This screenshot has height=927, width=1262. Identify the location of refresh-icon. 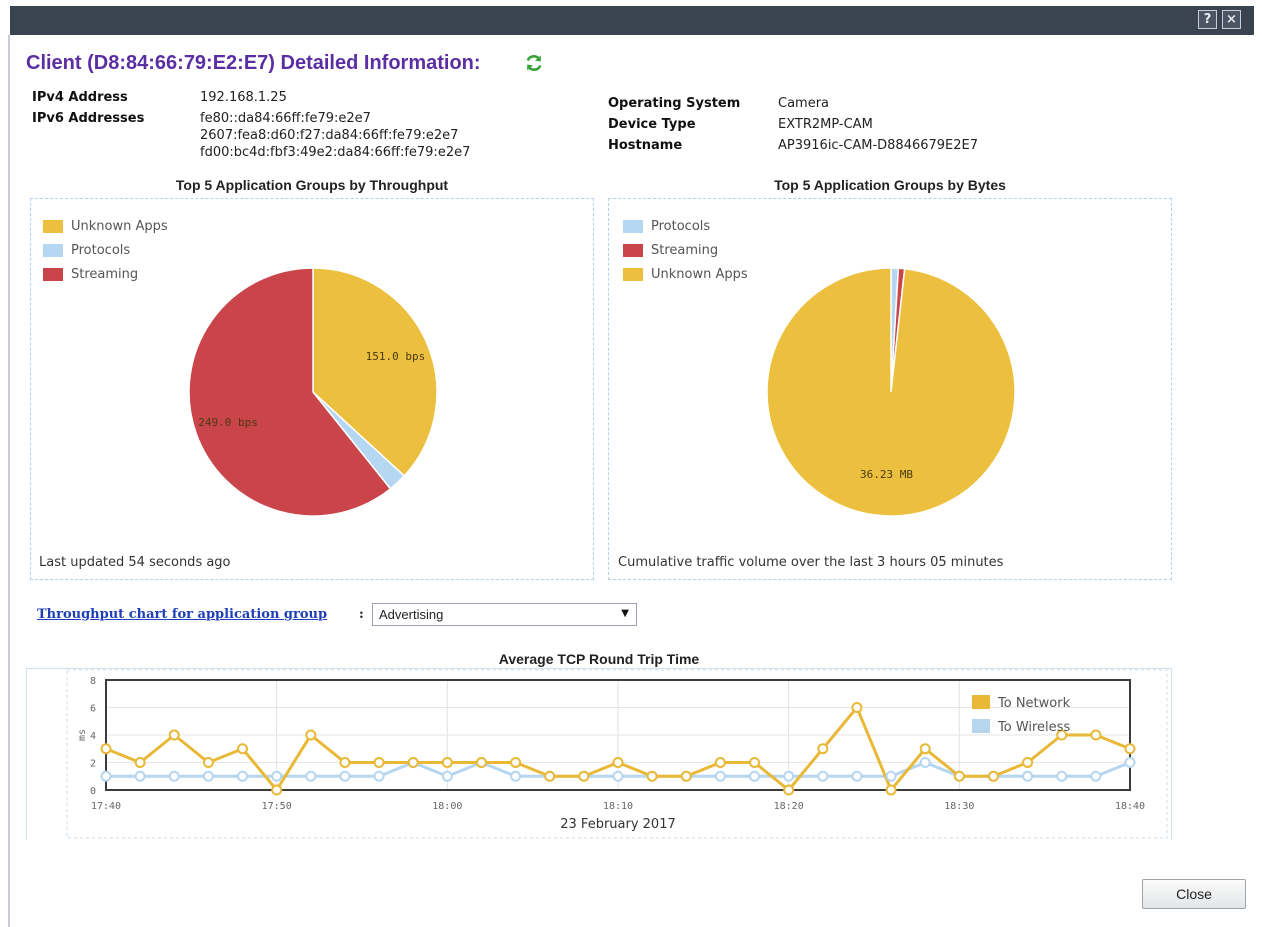
(534, 65).